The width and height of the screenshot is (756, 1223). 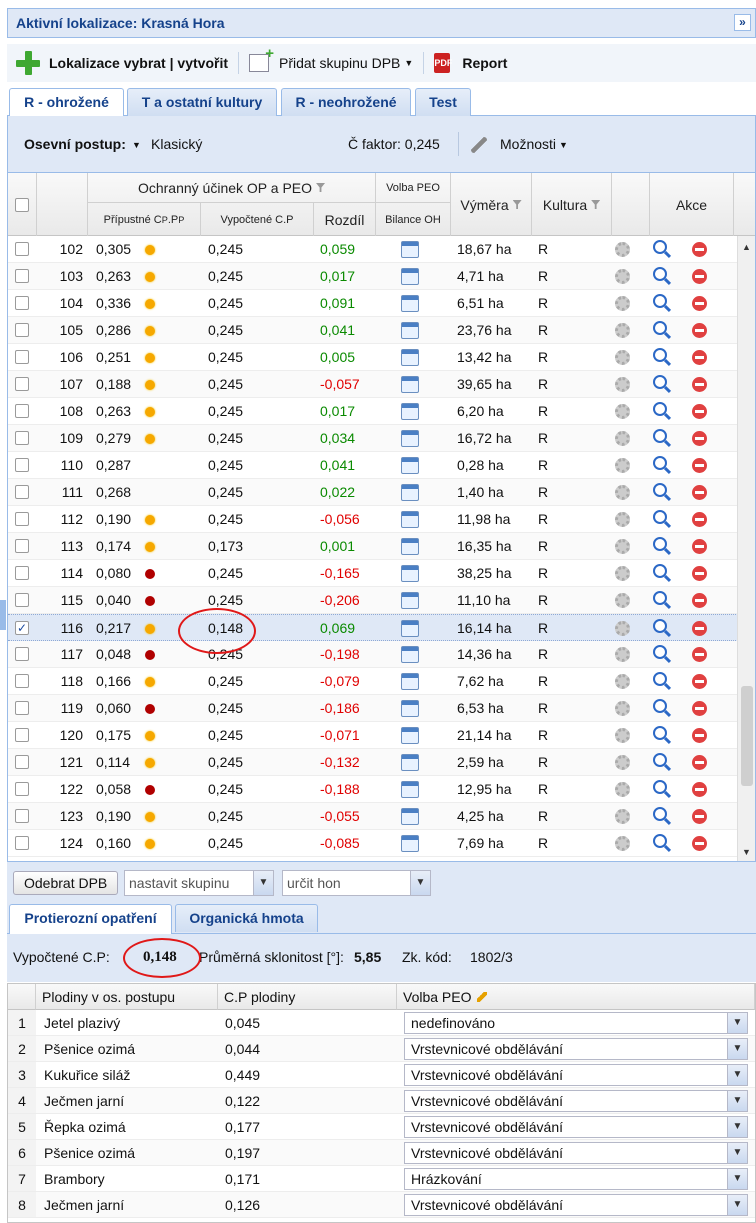 I want to click on table-row: 120 0,175 0,245 -0,071 21,14 ha R, so click(x=373, y=735).